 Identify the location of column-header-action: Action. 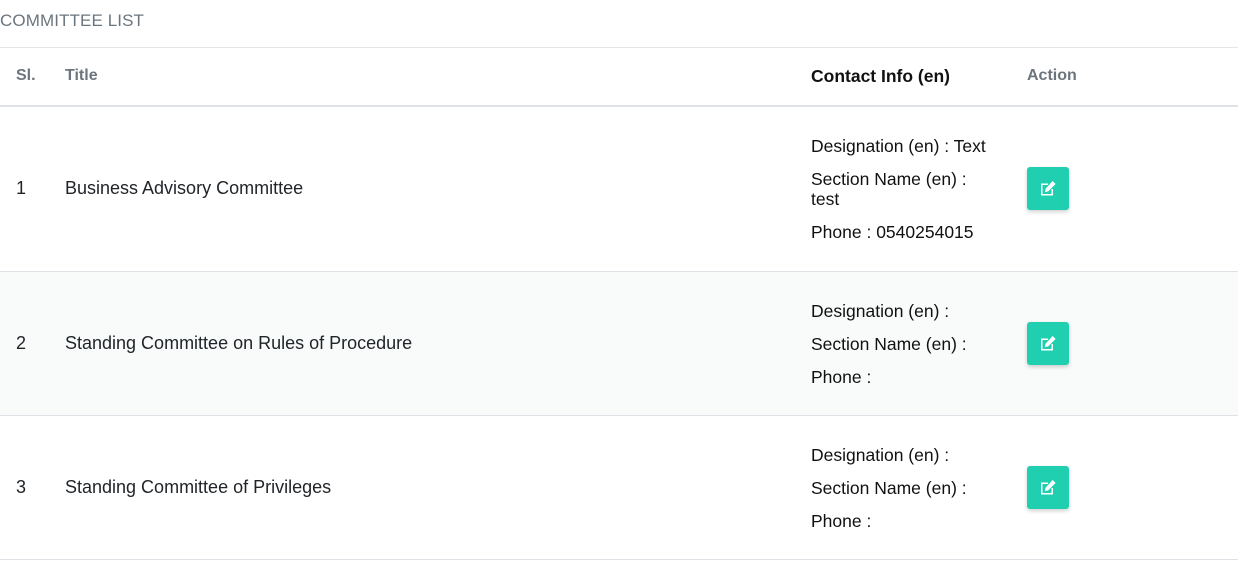
(1052, 76).